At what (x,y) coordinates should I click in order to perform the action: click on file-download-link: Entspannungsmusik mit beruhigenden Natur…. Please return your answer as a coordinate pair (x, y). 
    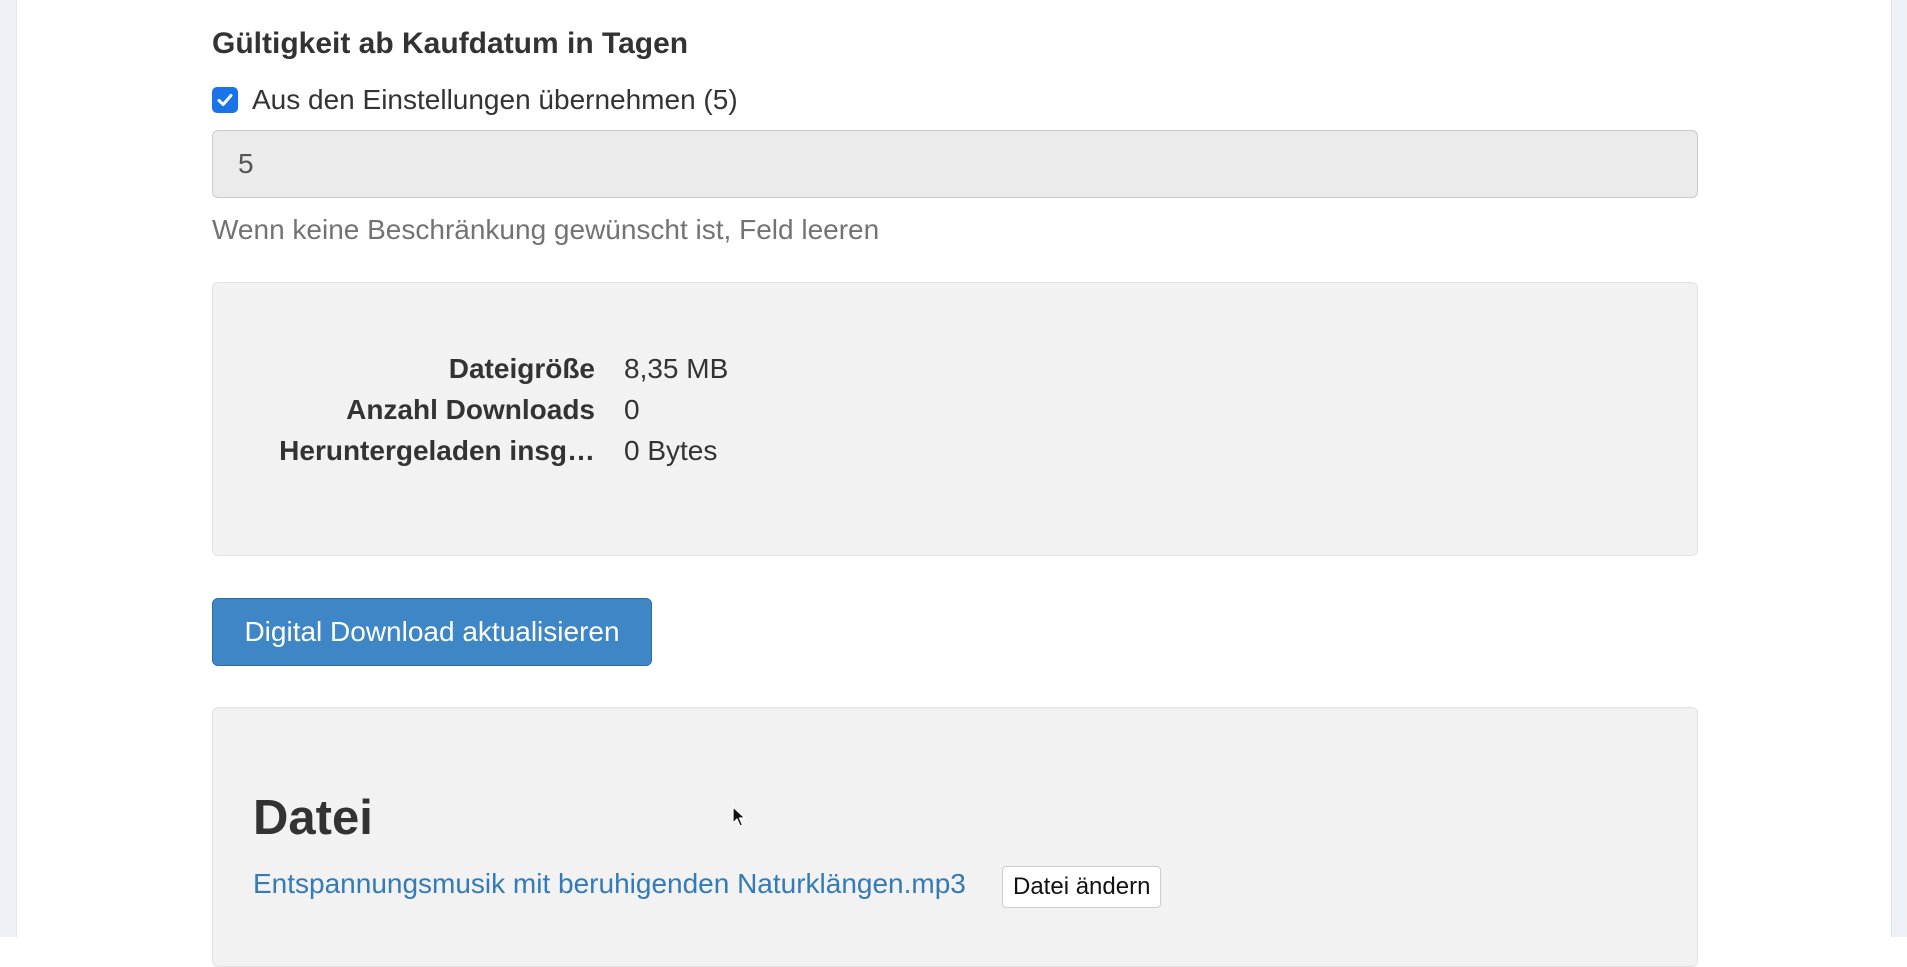
    Looking at the image, I should click on (609, 884).